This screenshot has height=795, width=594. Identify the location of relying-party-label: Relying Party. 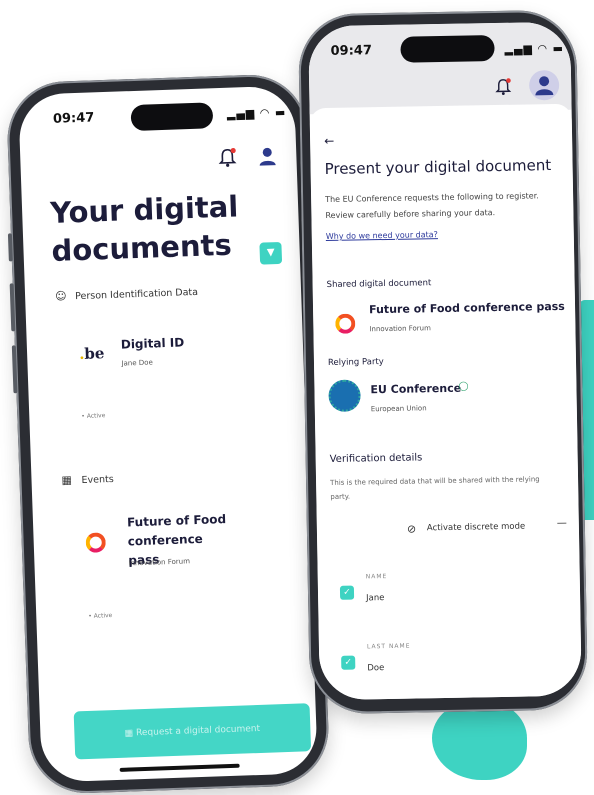
(355, 363).